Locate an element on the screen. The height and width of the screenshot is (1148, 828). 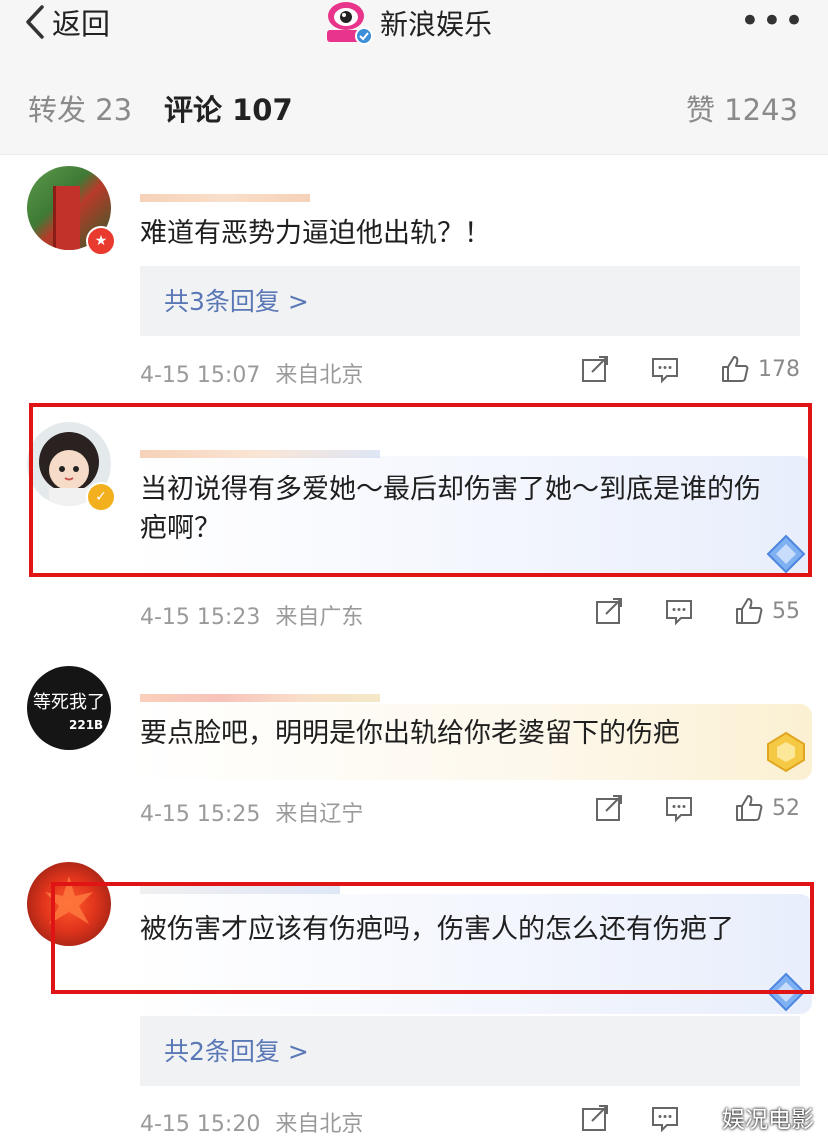
gold-badge-icon is located at coordinates (786, 752).